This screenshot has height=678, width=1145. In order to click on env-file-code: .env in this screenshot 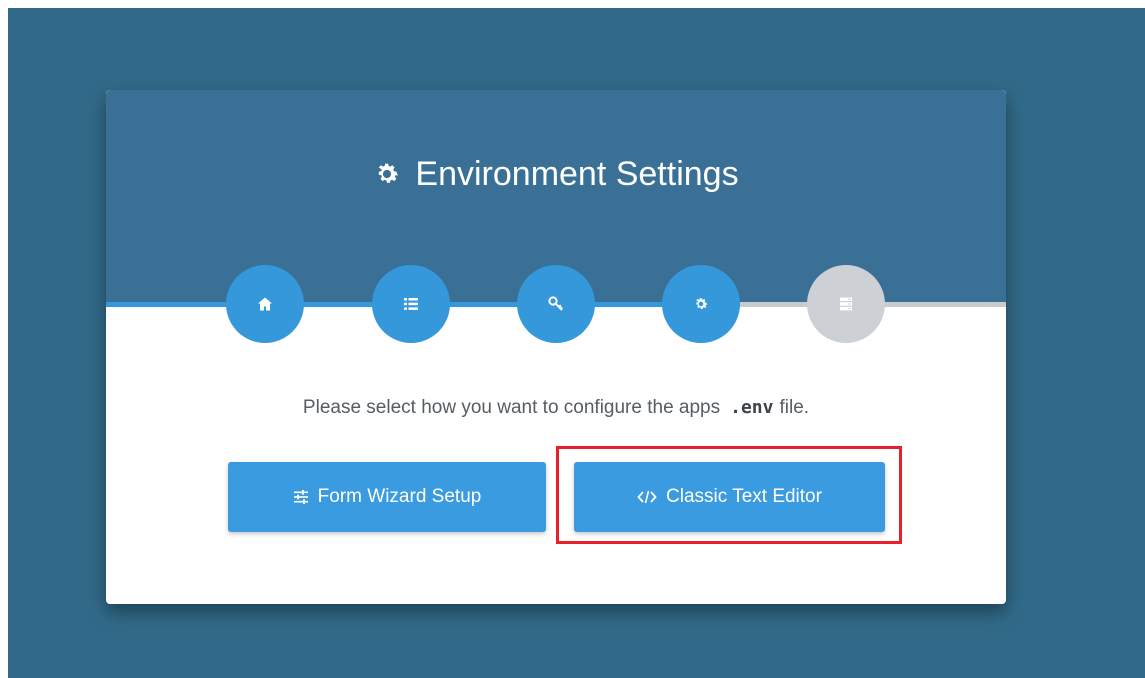, I will do `click(752, 407)`.